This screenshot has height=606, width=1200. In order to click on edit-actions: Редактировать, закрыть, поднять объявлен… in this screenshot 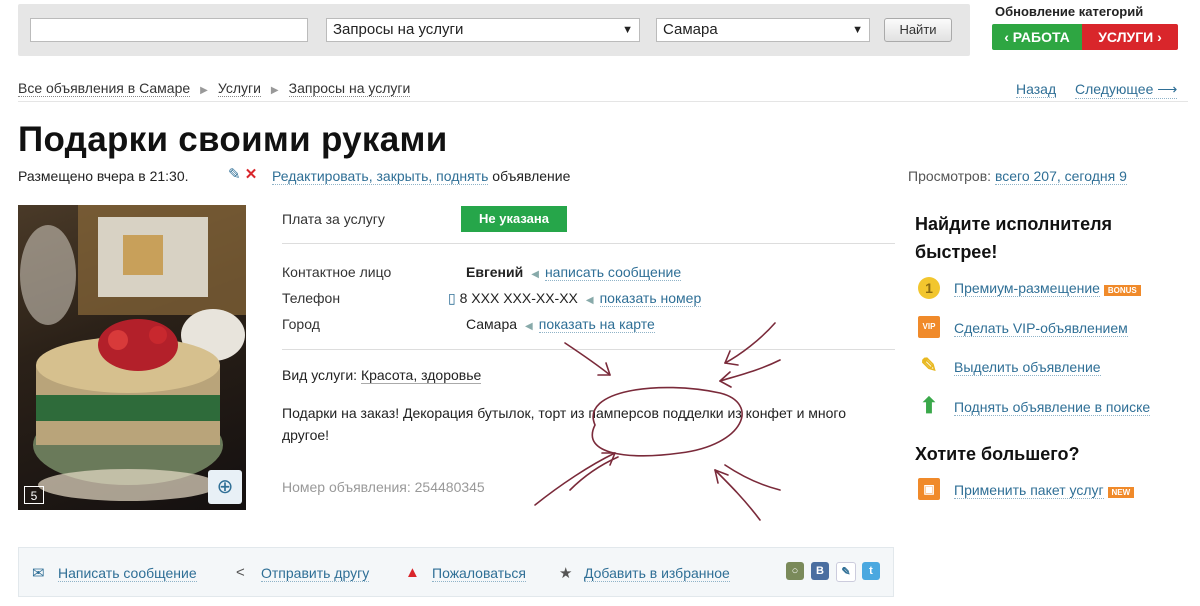, I will do `click(421, 176)`.